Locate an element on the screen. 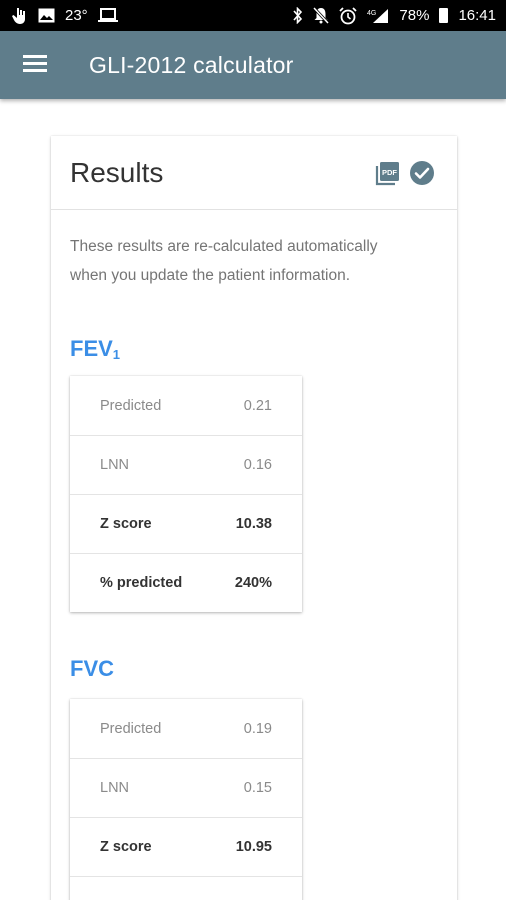 The height and width of the screenshot is (900, 506). card-header: Results PDF is located at coordinates (254, 173).